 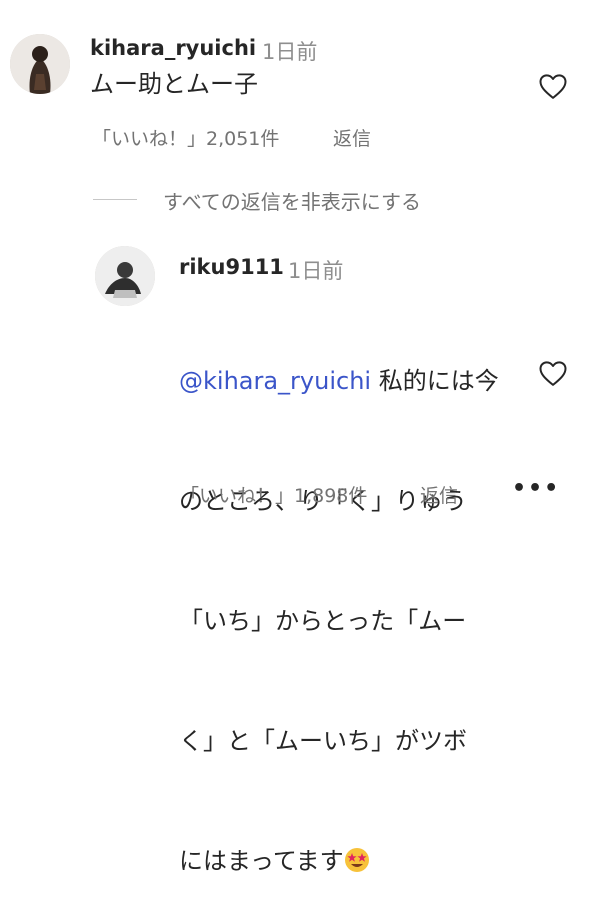 What do you see at coordinates (273, 494) in the screenshot?
I see `reply-like-count: 「いいね！」1,898件` at bounding box center [273, 494].